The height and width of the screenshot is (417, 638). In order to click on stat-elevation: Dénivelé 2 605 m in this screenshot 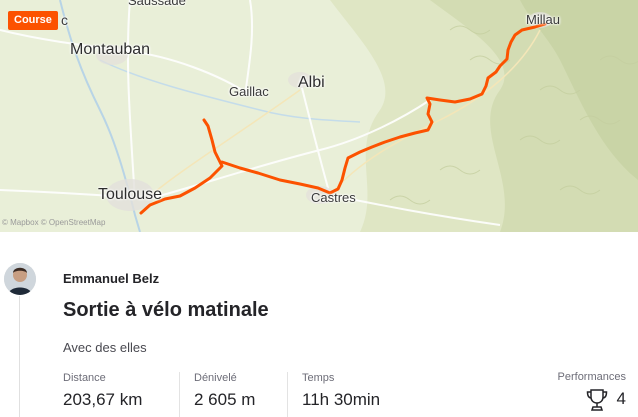, I will do `click(224, 391)`.